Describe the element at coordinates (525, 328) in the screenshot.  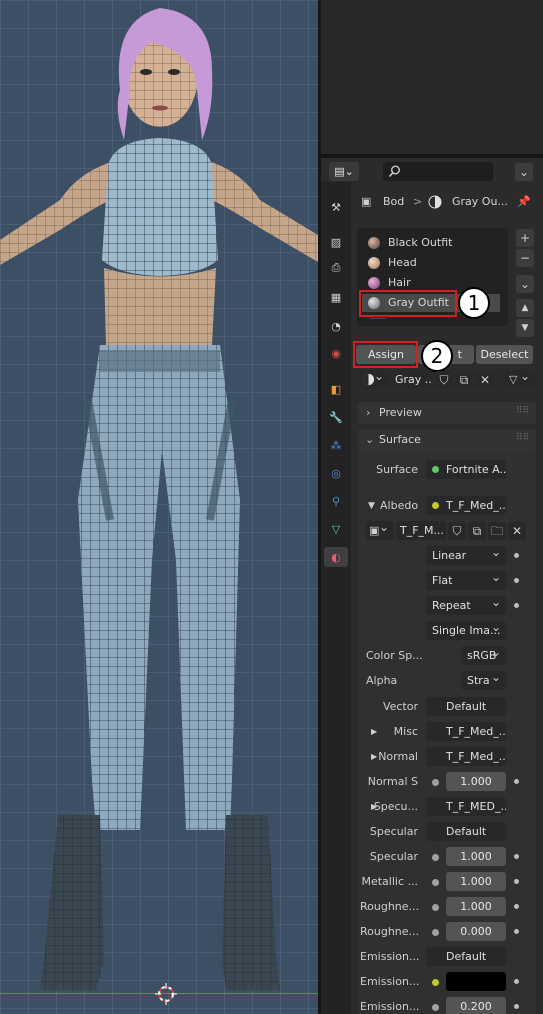
I see `move-slot-down-button: ▼` at that location.